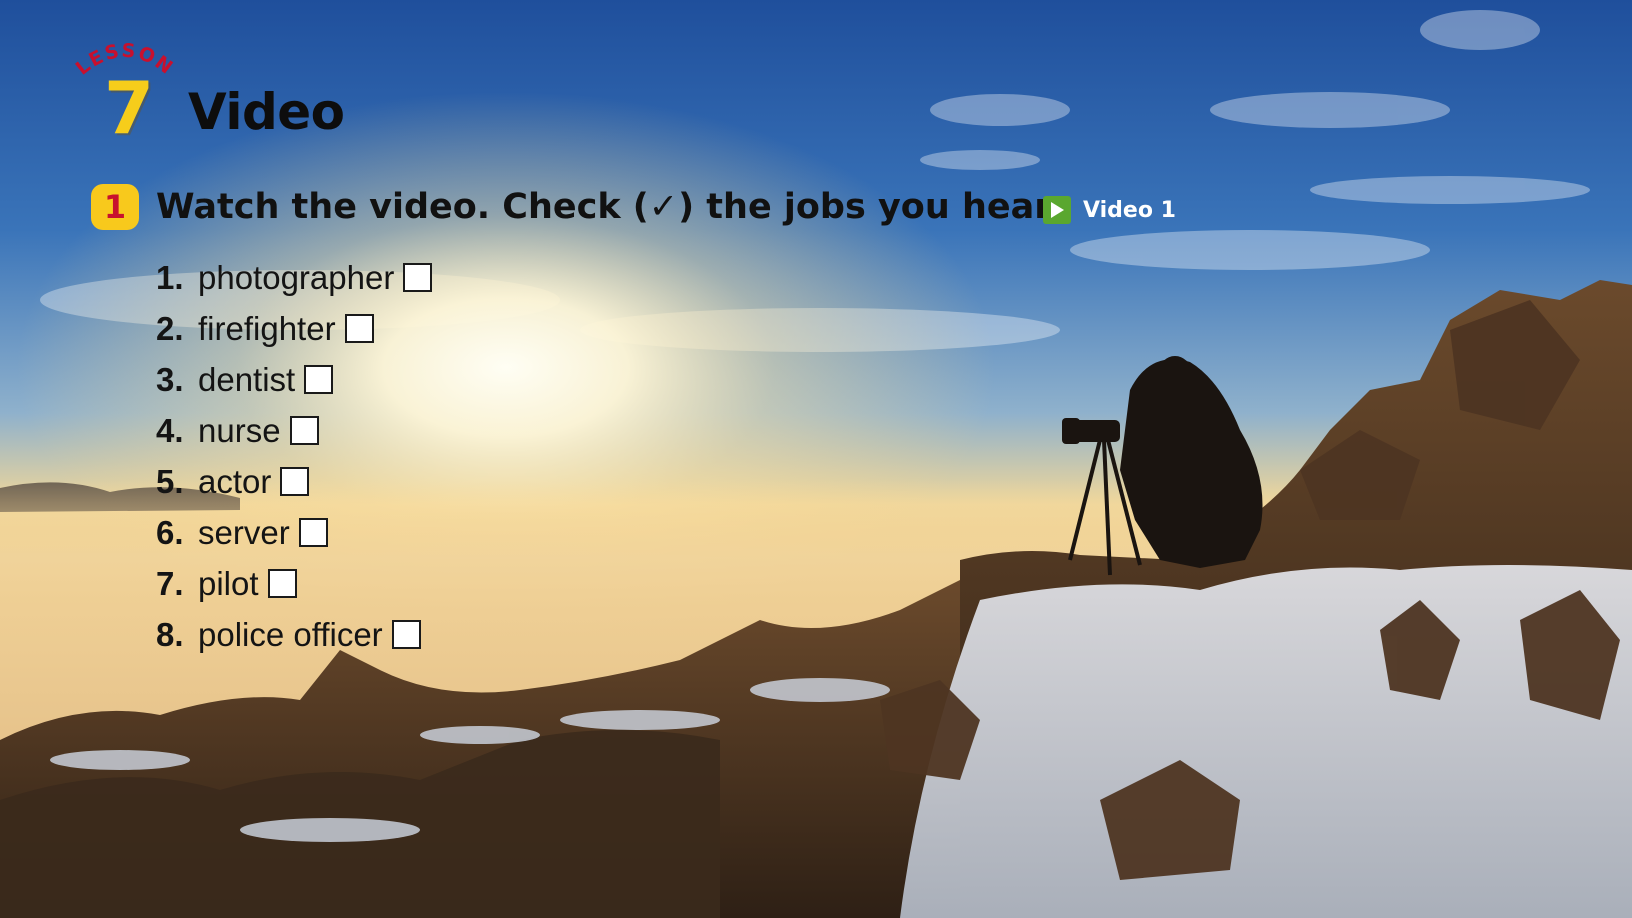 This screenshot has width=1632, height=918. What do you see at coordinates (1129, 210) in the screenshot?
I see `video-label: Video 1` at bounding box center [1129, 210].